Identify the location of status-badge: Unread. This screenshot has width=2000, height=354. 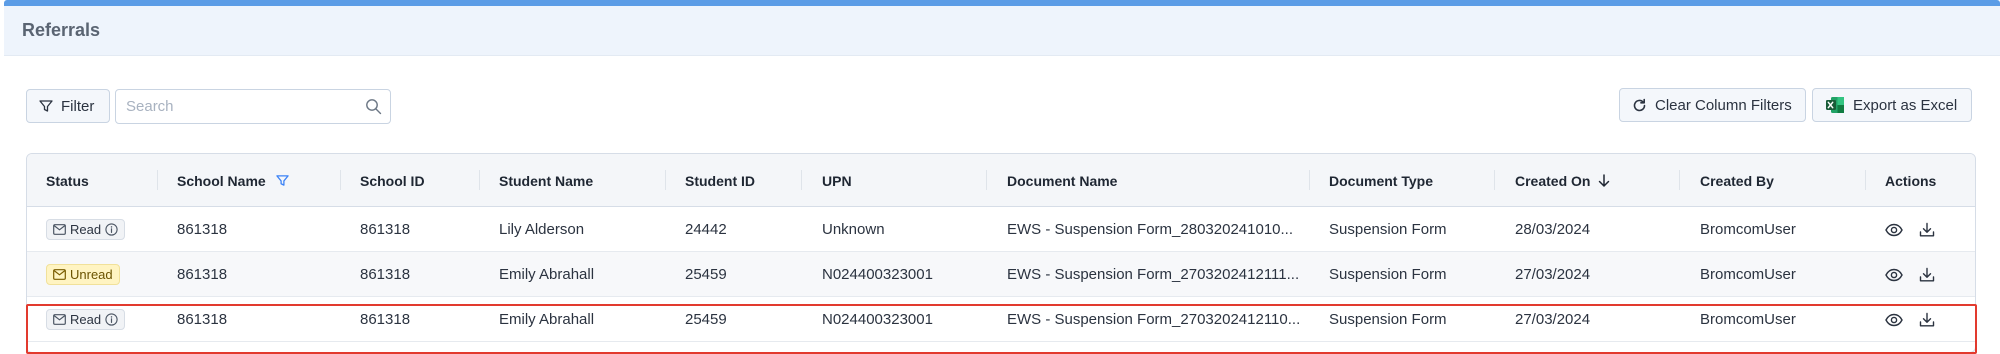
(83, 274).